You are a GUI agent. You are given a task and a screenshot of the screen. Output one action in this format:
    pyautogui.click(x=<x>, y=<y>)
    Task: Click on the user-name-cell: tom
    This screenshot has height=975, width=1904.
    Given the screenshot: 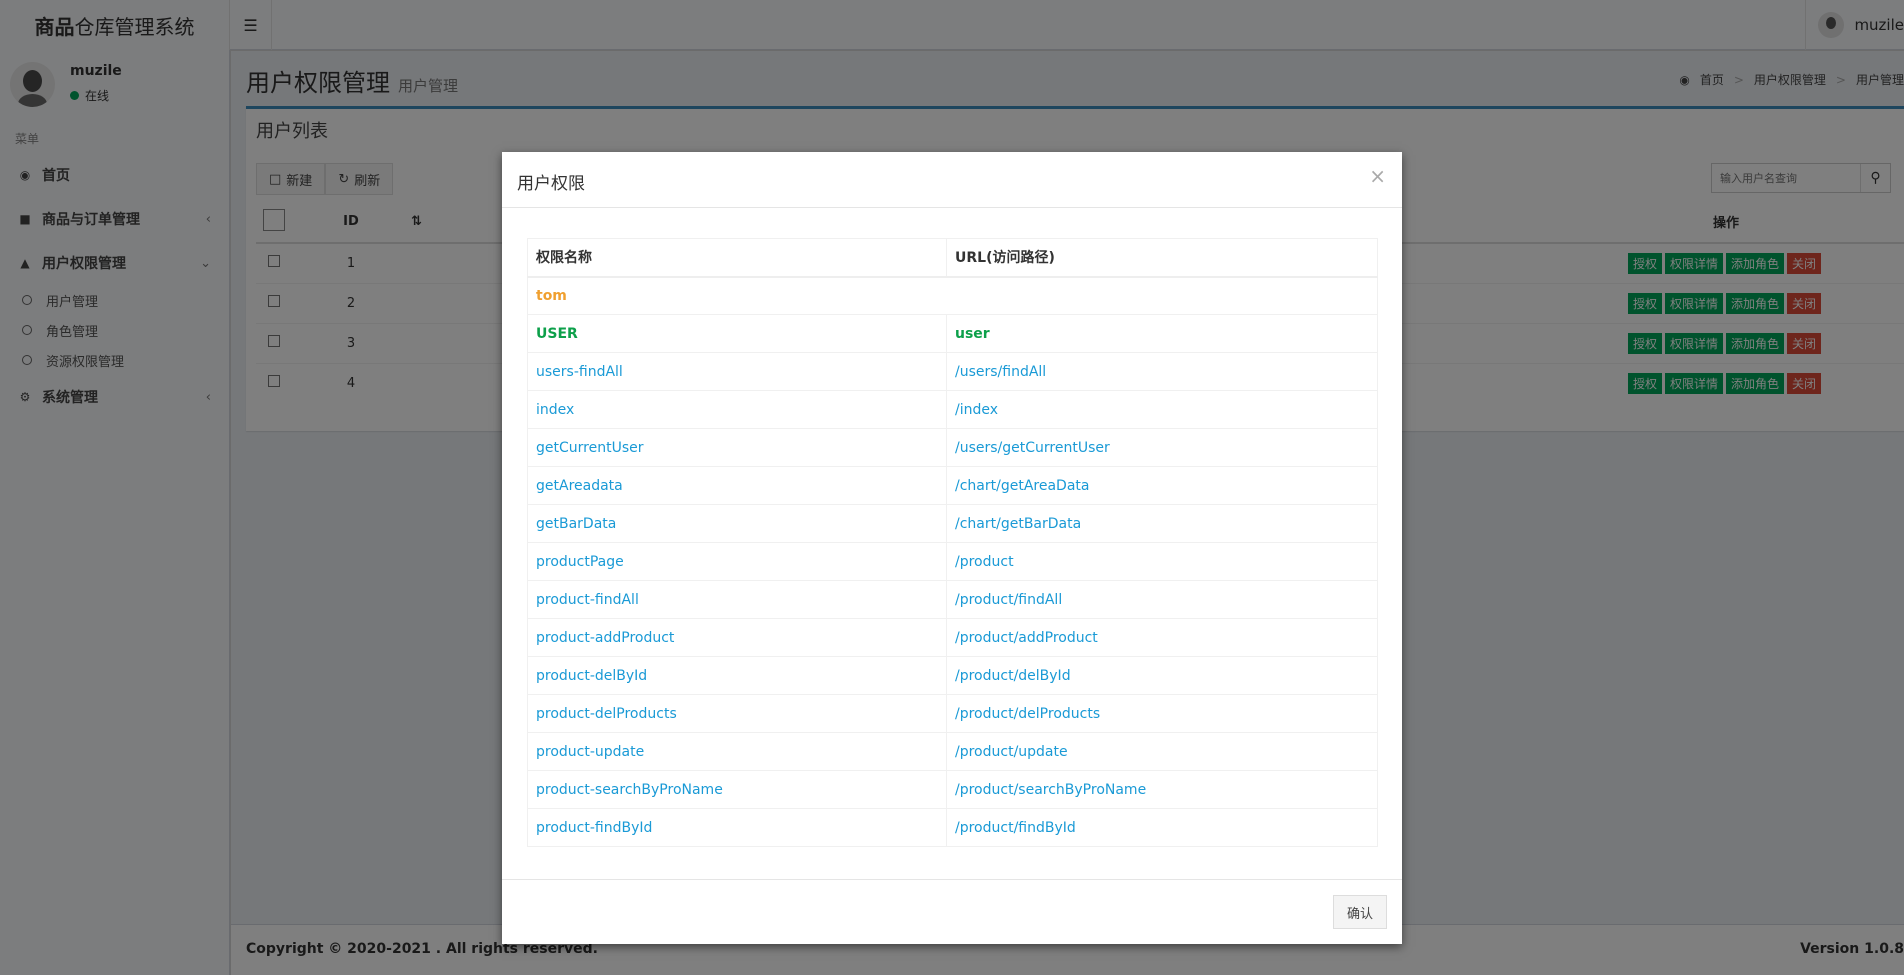 What is the action you would take?
    pyautogui.click(x=952, y=295)
    